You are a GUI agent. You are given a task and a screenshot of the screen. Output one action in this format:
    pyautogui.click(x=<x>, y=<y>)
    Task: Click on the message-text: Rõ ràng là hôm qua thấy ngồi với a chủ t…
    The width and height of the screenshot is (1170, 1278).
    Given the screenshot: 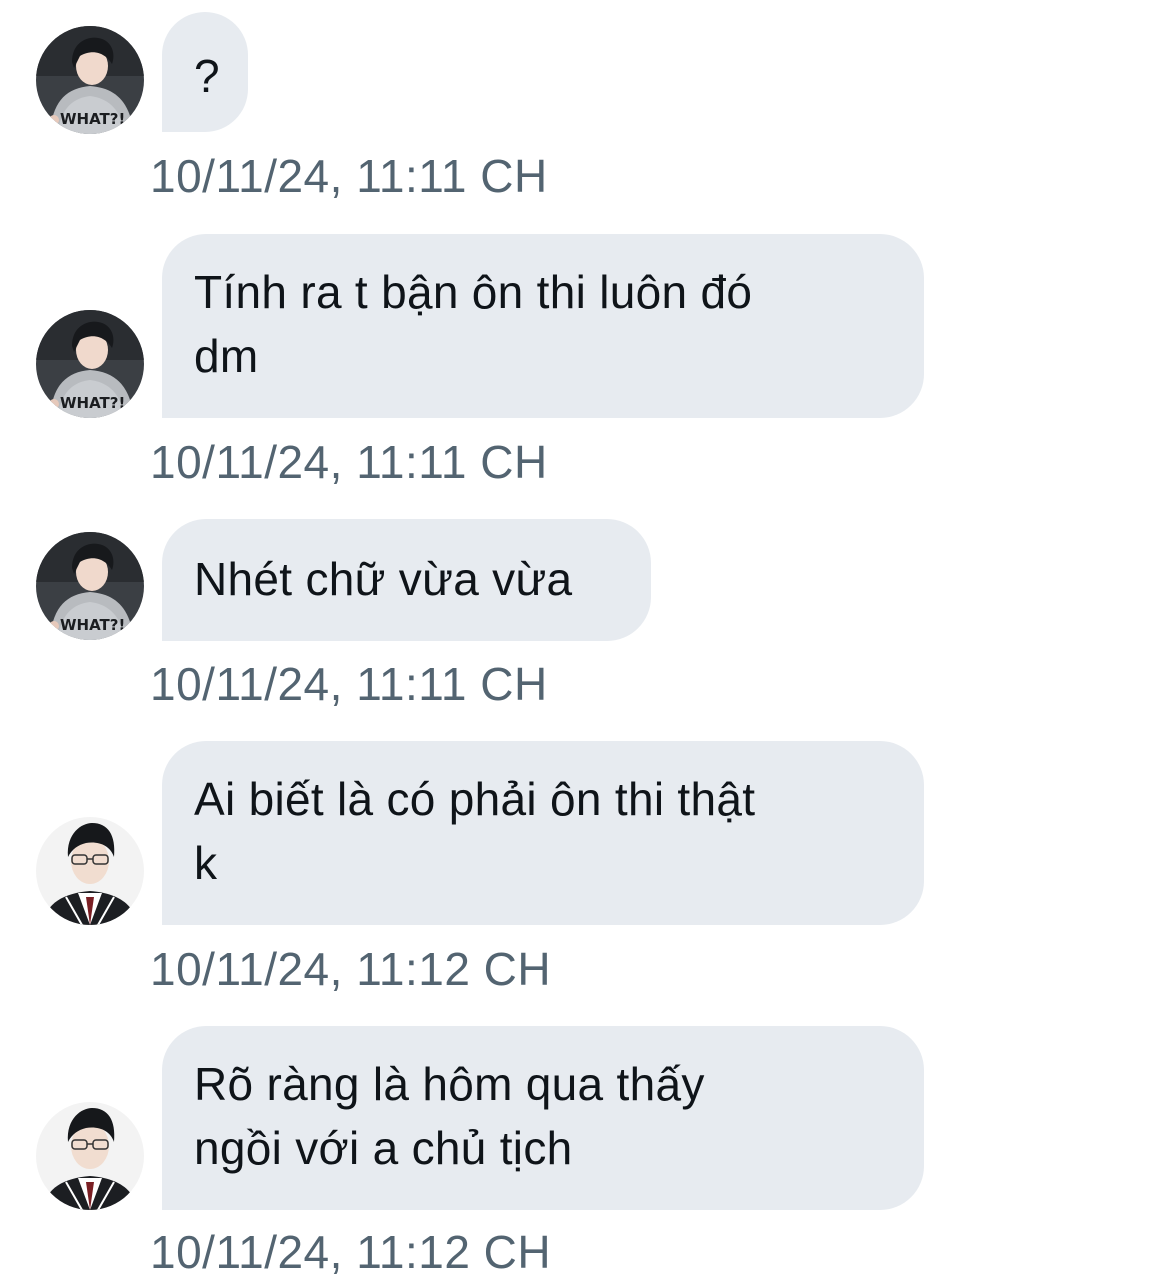 What is the action you would take?
    pyautogui.click(x=449, y=1116)
    